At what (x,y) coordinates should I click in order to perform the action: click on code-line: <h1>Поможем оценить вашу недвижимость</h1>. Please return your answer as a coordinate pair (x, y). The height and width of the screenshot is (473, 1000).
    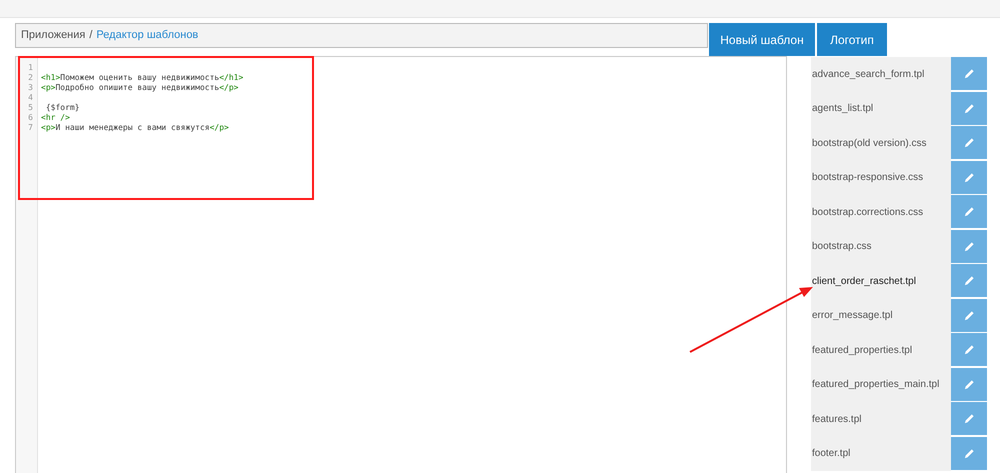
    Looking at the image, I should click on (142, 77).